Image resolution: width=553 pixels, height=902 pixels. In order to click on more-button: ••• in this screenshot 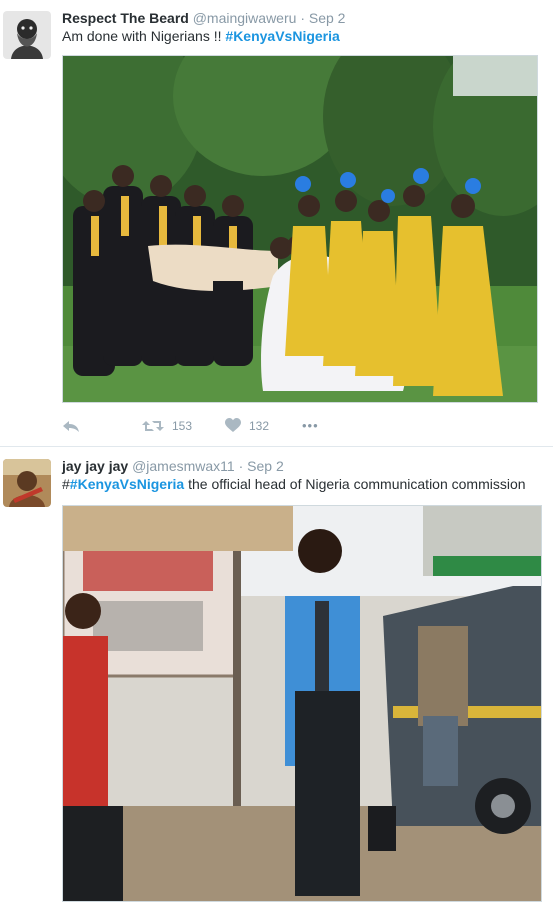, I will do `click(310, 425)`.